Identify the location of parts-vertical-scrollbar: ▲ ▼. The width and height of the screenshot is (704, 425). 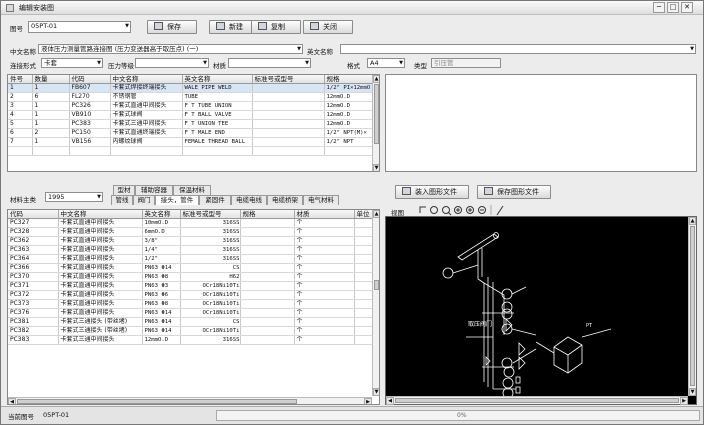
(375, 123).